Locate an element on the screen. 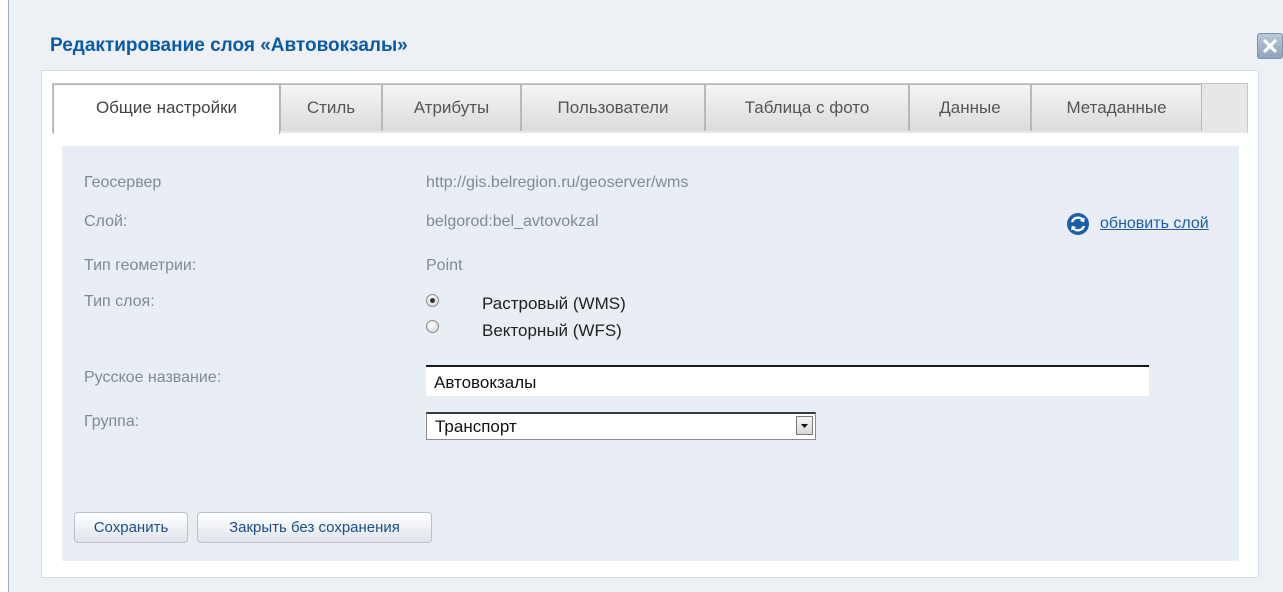 The image size is (1283, 592). radio-vector-wfs is located at coordinates (432, 326).